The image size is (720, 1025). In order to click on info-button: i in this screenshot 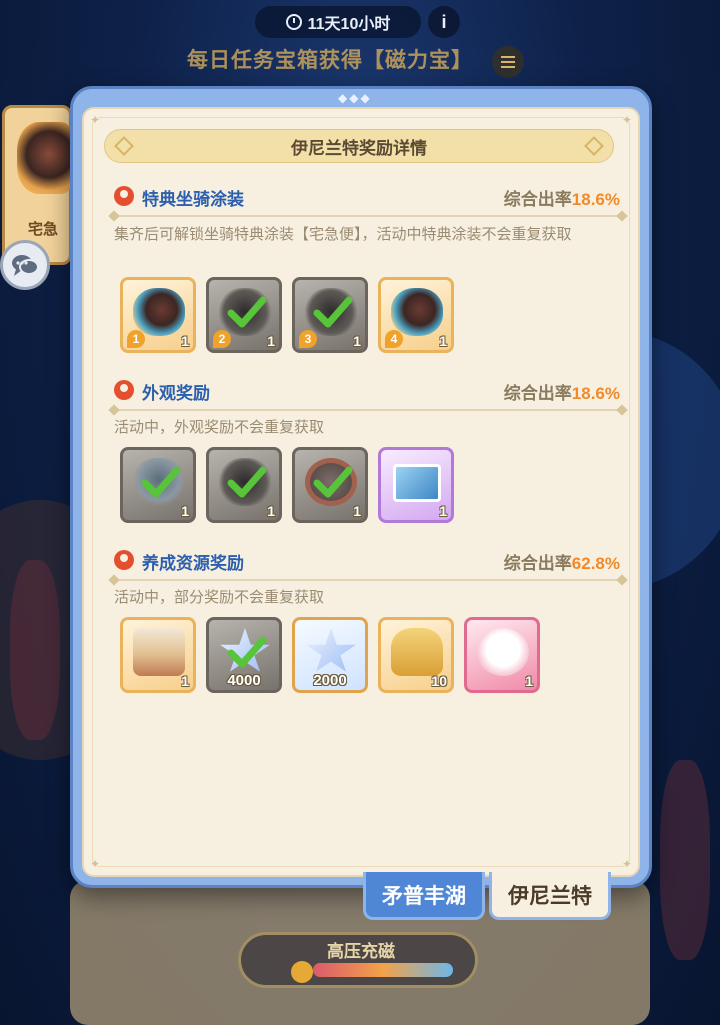, I will do `click(444, 22)`.